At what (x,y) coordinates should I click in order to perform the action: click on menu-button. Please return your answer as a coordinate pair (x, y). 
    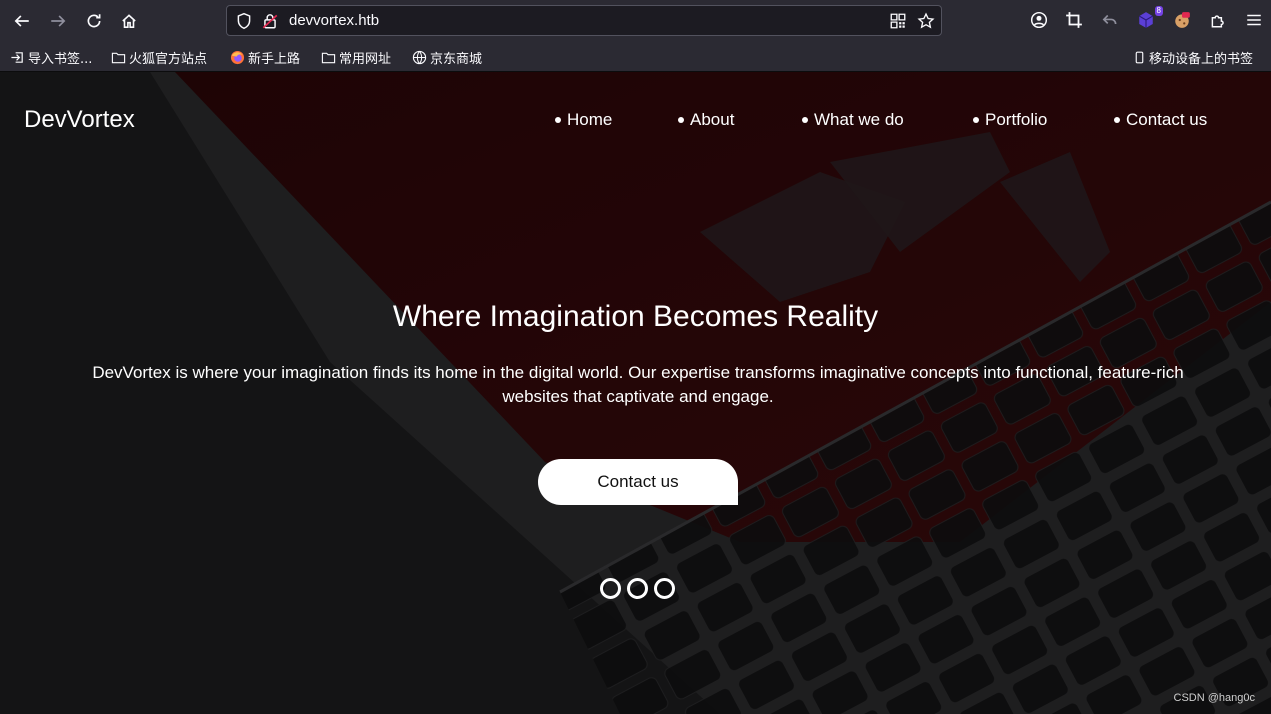
    Looking at the image, I should click on (1254, 20).